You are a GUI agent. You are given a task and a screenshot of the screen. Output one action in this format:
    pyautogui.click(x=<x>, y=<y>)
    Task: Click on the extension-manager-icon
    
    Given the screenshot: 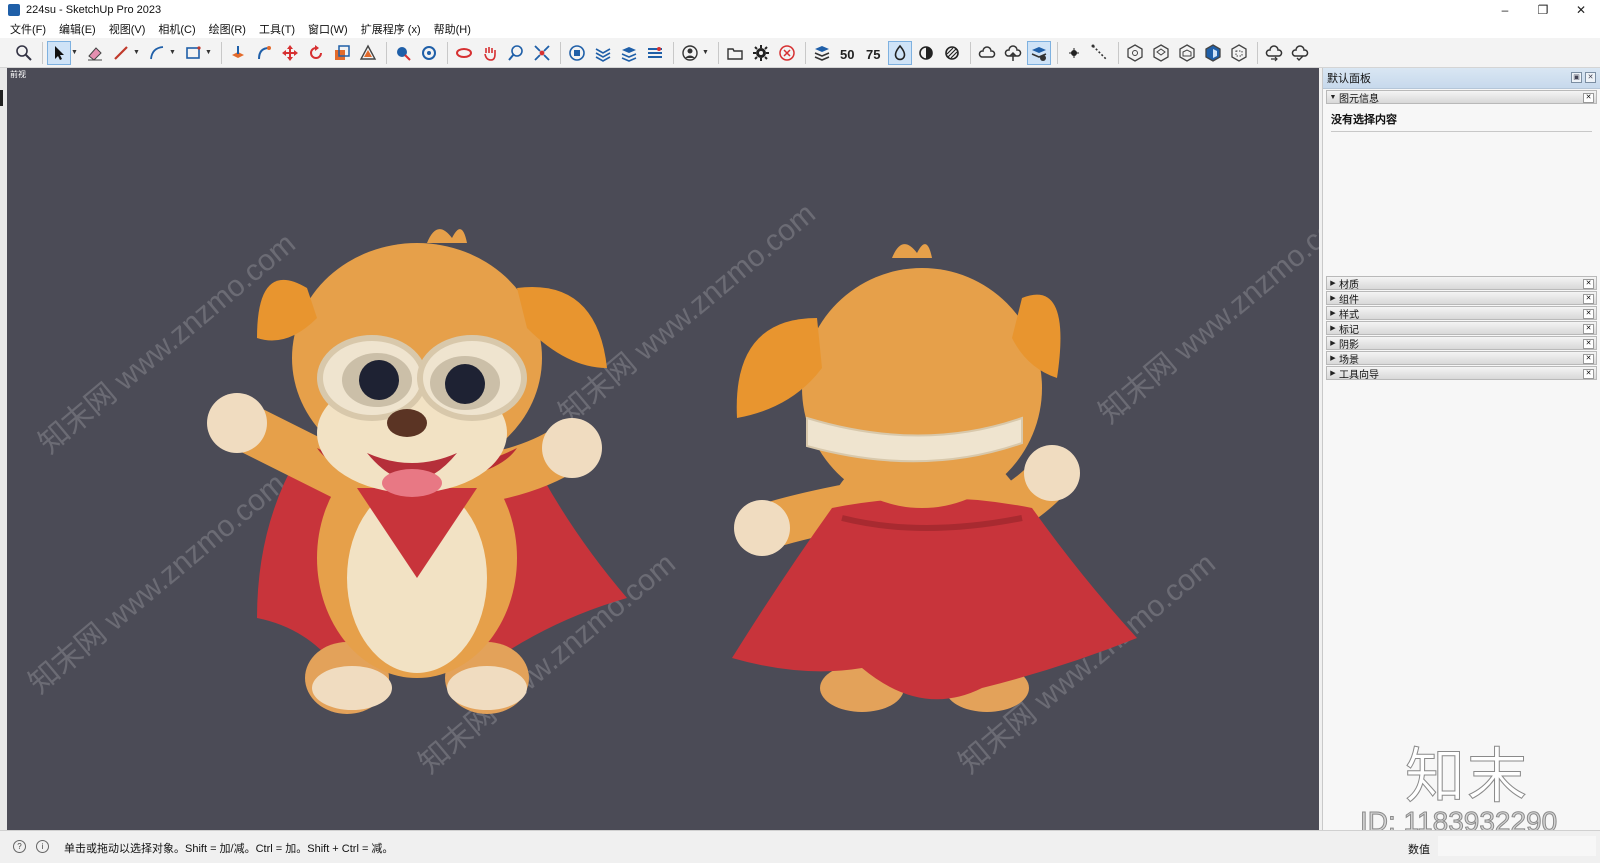 What is the action you would take?
    pyautogui.click(x=603, y=53)
    